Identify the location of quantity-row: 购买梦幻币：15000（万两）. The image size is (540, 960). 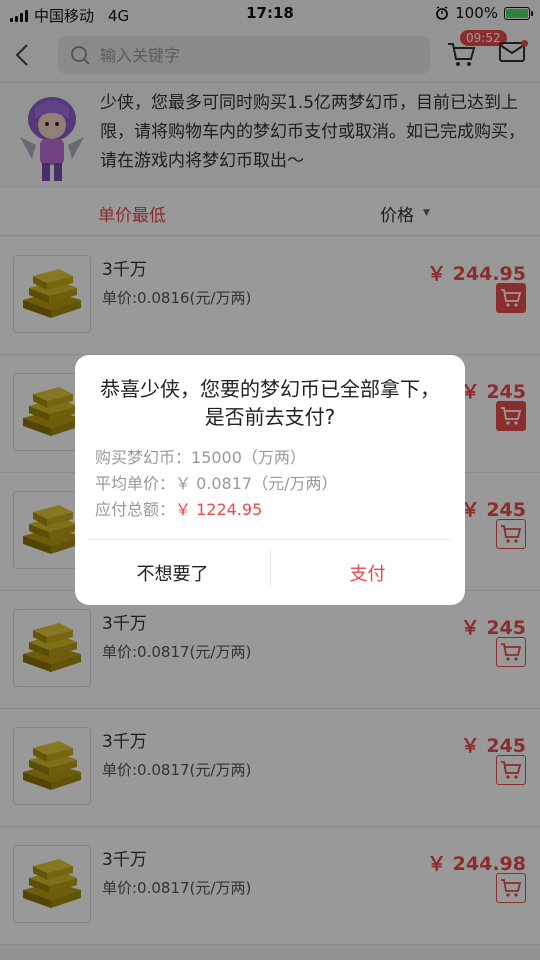
(216, 458).